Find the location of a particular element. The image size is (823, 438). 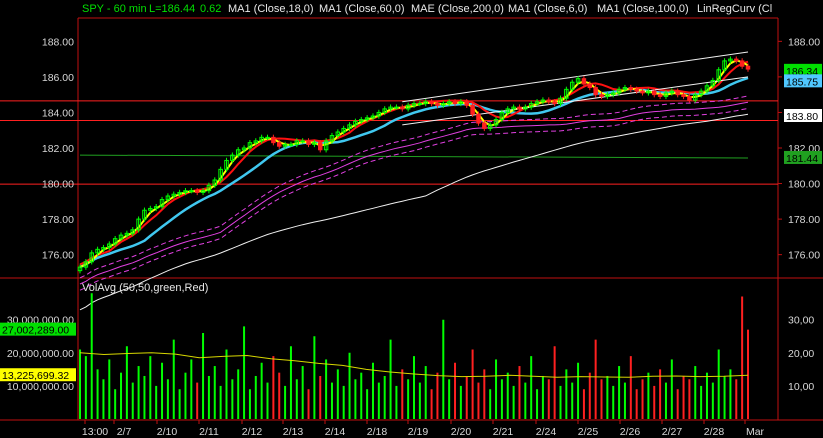

time-tick-label: 13:00 is located at coordinates (95, 432).